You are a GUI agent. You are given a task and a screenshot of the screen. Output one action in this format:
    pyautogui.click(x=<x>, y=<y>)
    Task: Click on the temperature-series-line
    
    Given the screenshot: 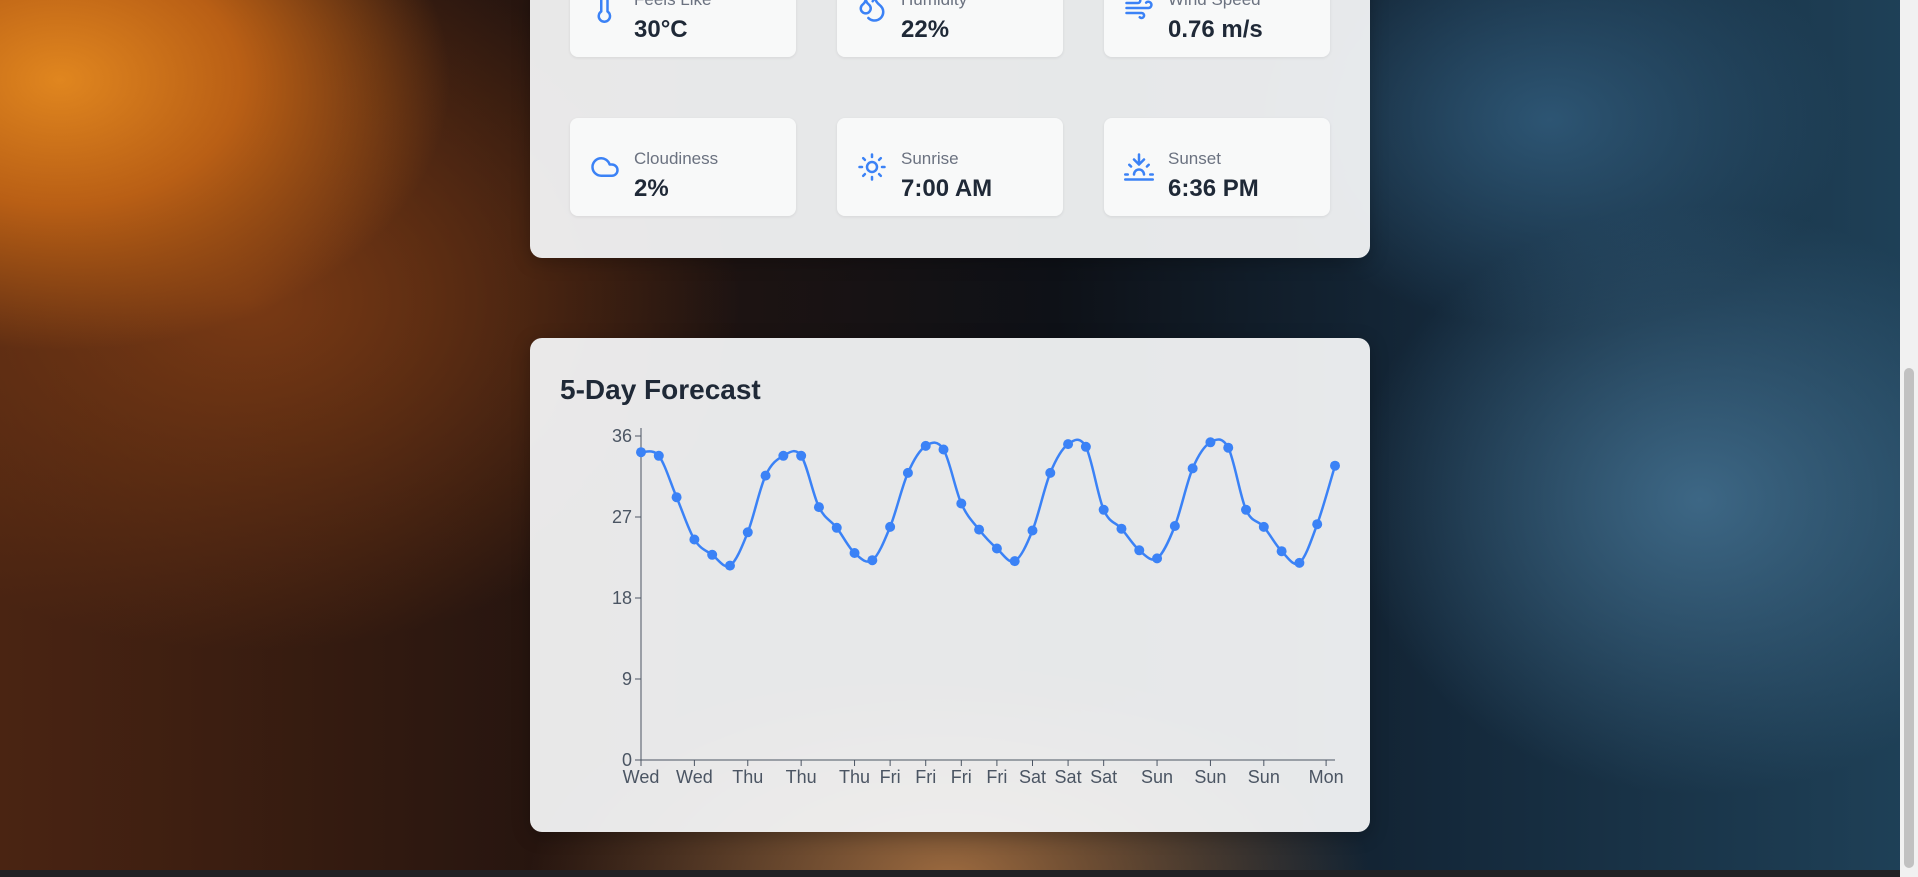 What is the action you would take?
    pyautogui.click(x=988, y=503)
    